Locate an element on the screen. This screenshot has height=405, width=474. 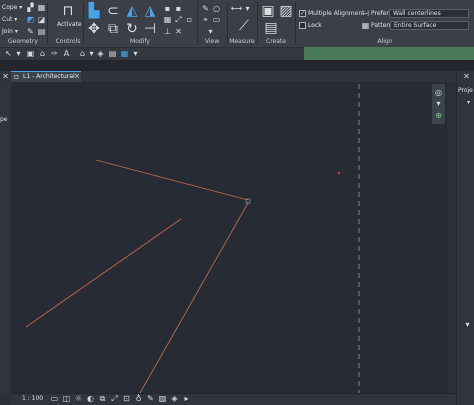
tree-expand-icon: ▾ is located at coordinates (468, 102).